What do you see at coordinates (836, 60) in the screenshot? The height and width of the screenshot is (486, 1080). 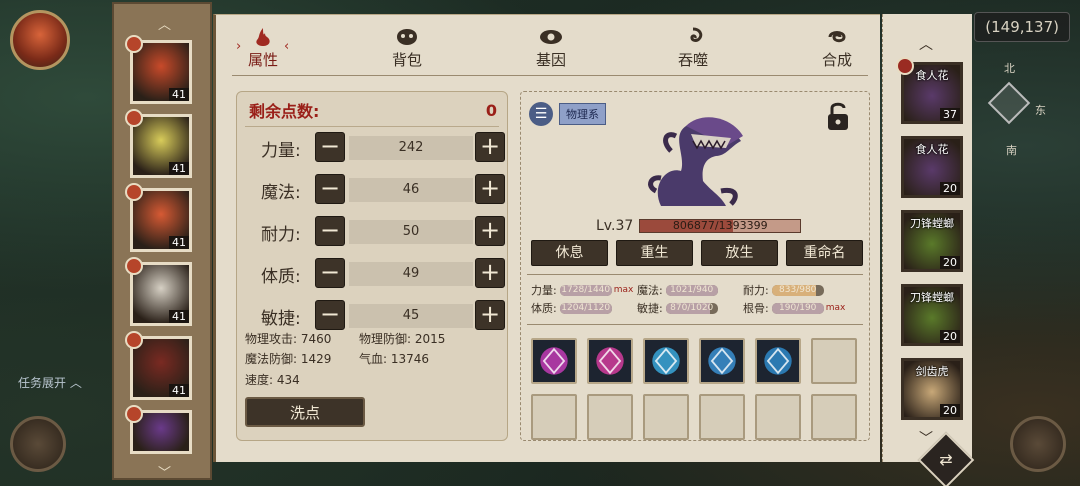 I see `tab-label: 合成` at bounding box center [836, 60].